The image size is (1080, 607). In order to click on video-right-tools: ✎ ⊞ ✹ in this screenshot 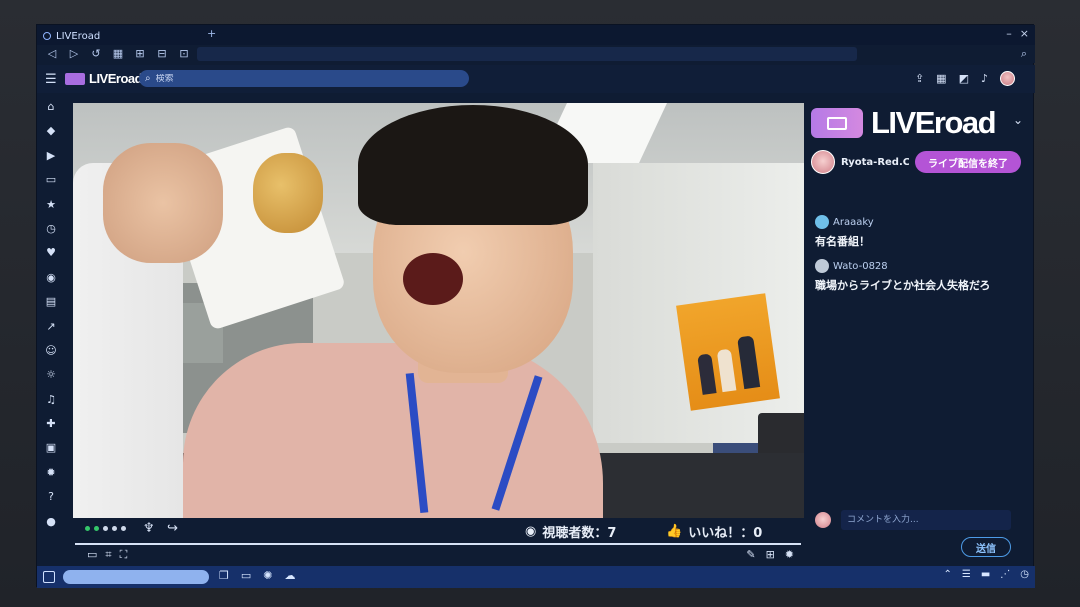, I will do `click(770, 554)`.